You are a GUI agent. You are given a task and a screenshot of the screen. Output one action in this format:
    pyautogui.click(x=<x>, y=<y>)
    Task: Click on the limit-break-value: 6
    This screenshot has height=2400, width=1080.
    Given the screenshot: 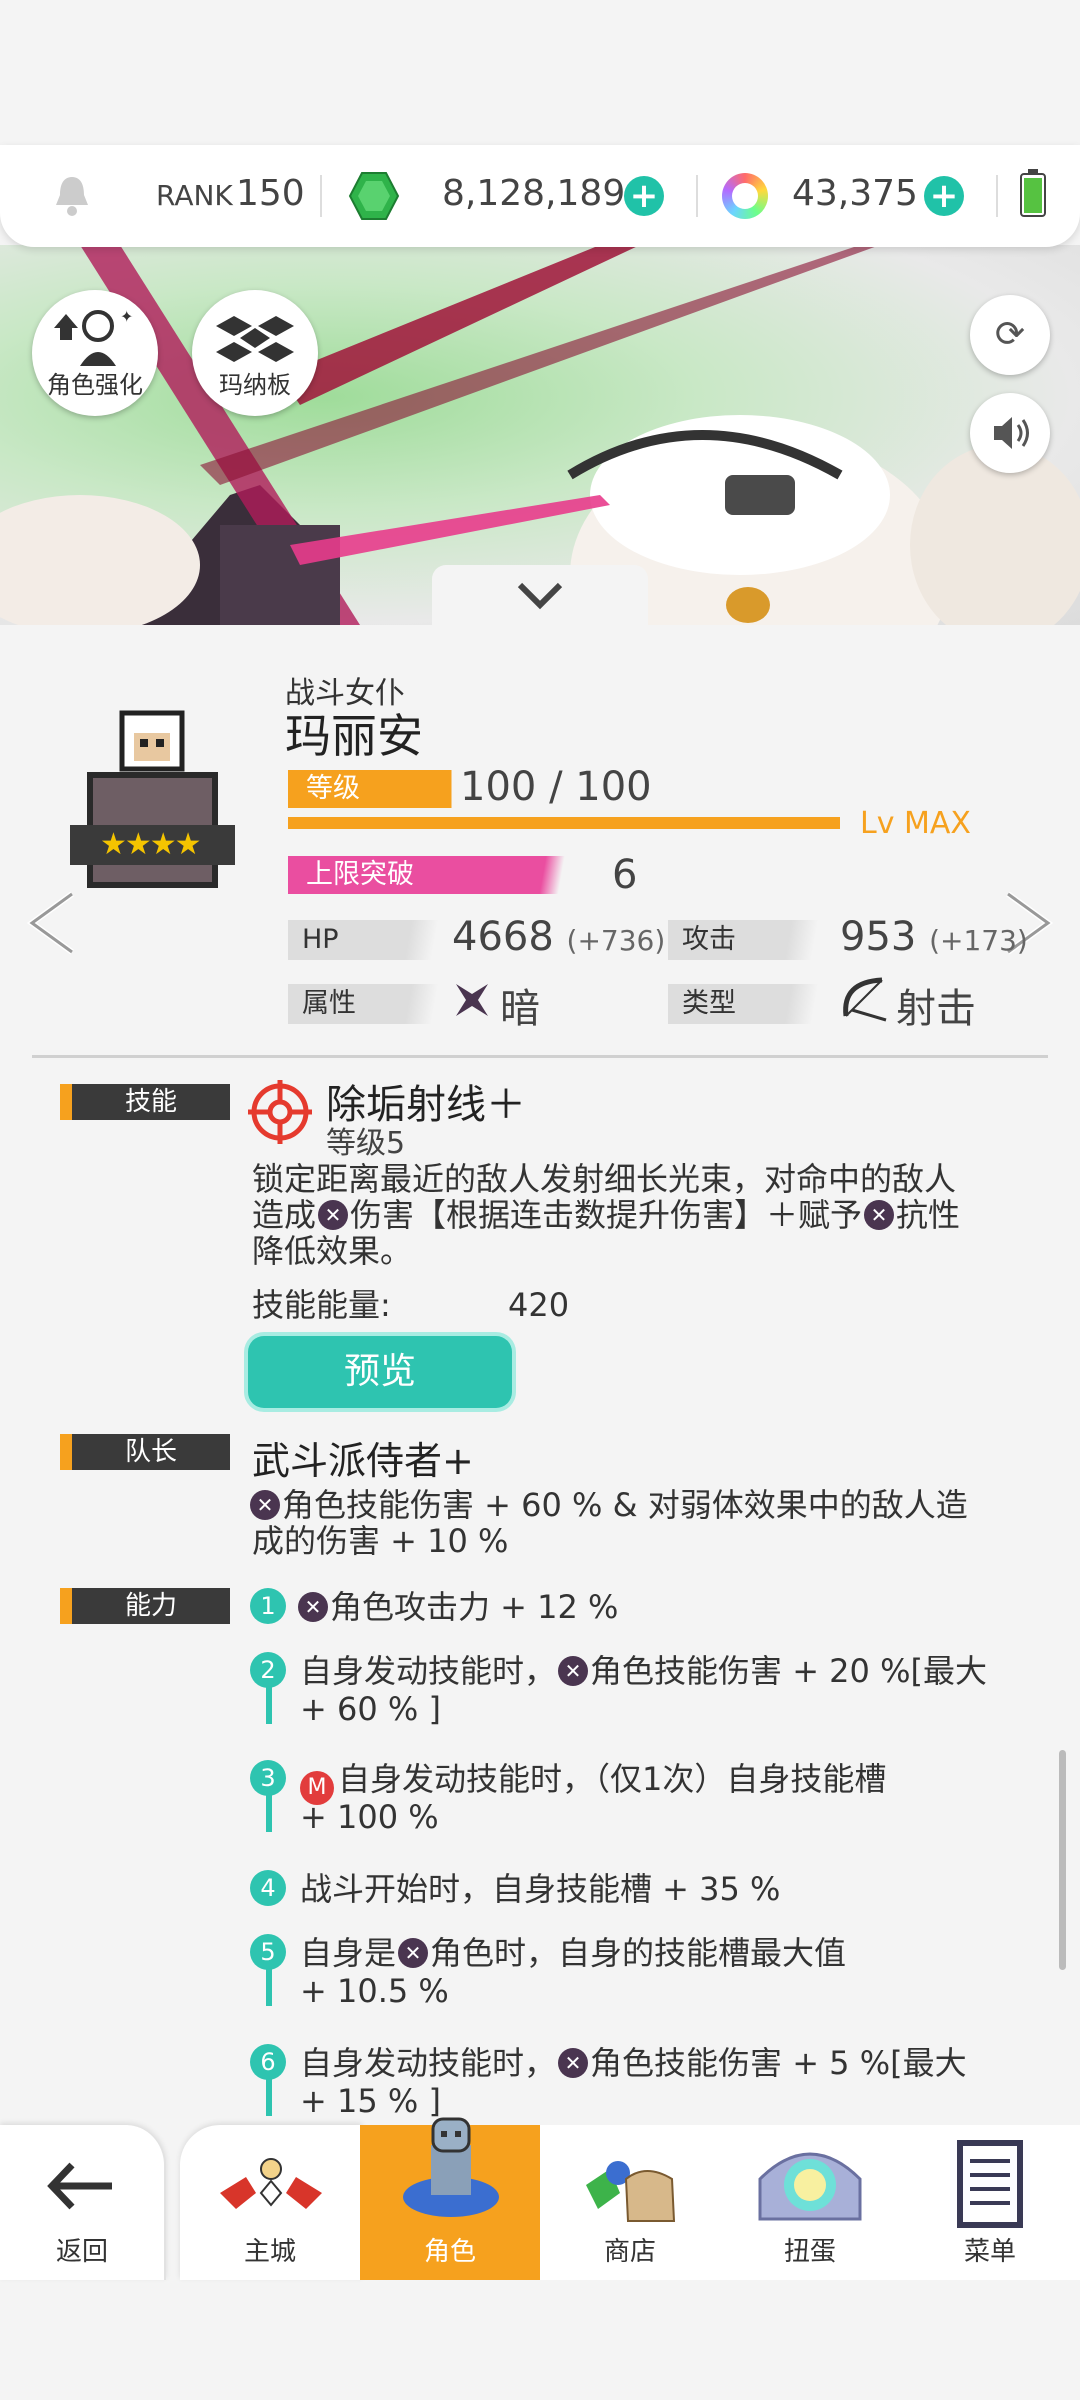 What is the action you would take?
    pyautogui.click(x=625, y=875)
    